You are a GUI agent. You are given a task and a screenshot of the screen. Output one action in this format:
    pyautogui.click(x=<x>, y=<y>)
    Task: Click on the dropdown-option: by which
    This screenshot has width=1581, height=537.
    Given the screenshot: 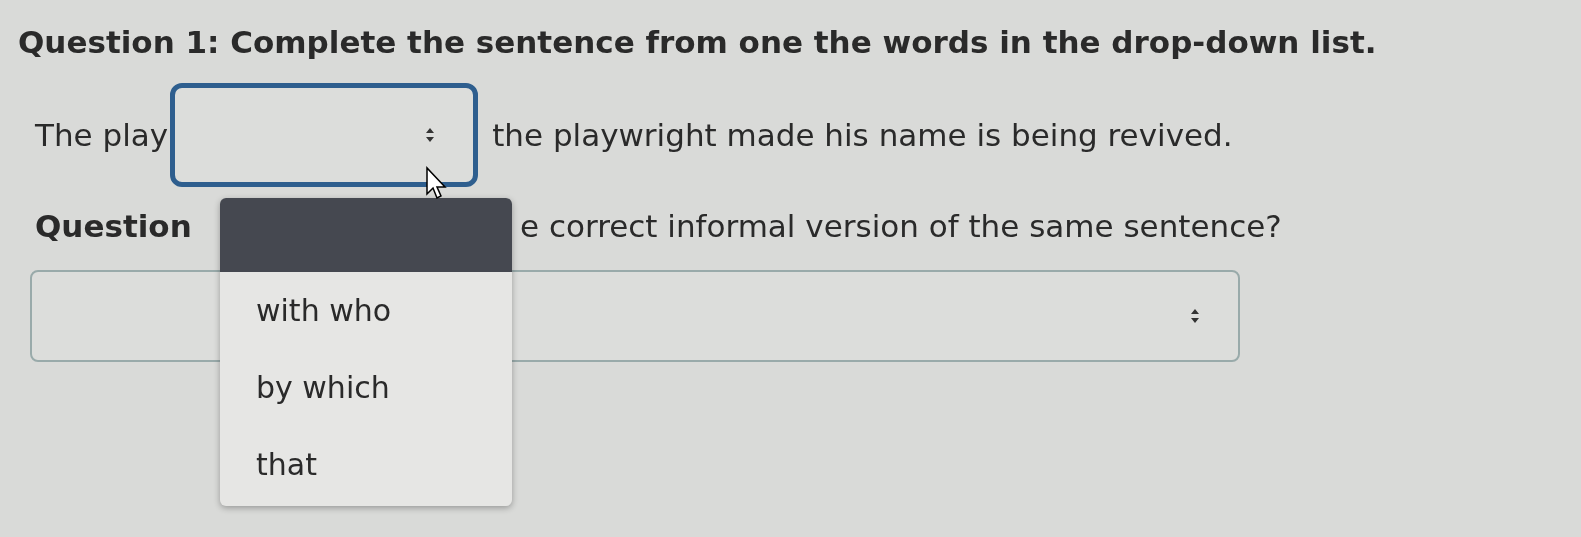 What is the action you would take?
    pyautogui.click(x=366, y=387)
    